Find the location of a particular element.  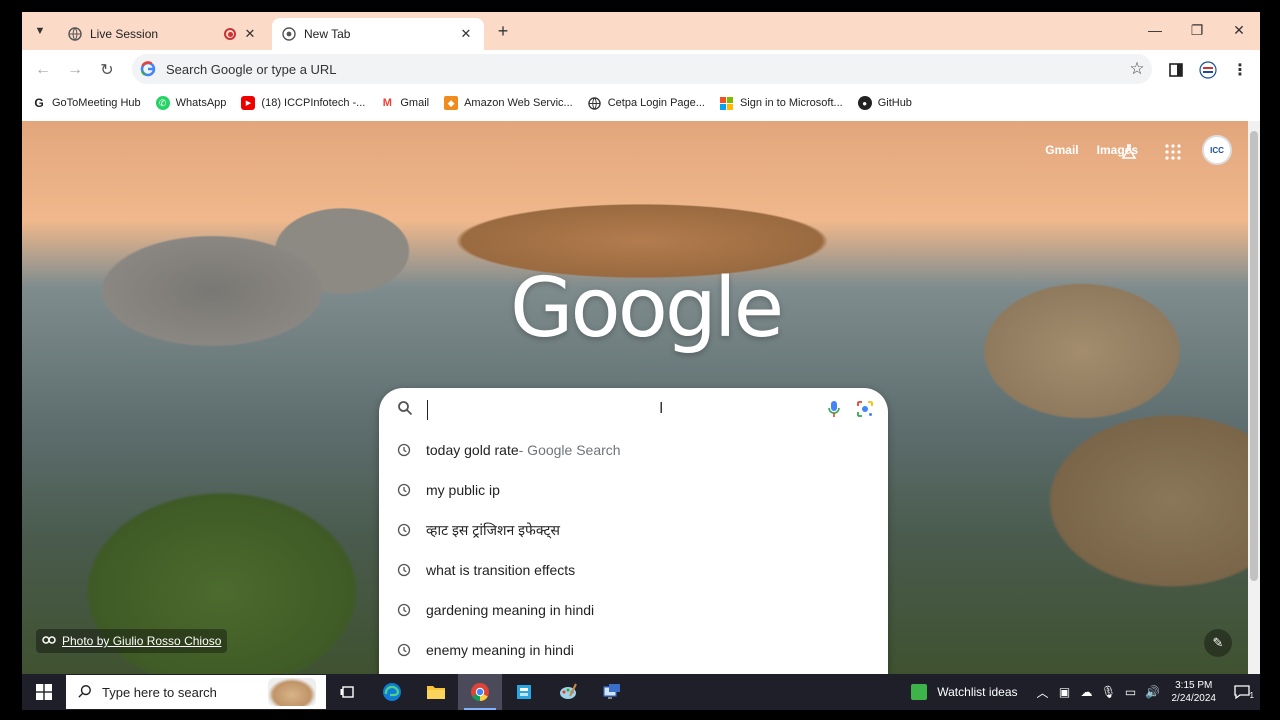

back-arrow-icon: ← is located at coordinates (43, 70).